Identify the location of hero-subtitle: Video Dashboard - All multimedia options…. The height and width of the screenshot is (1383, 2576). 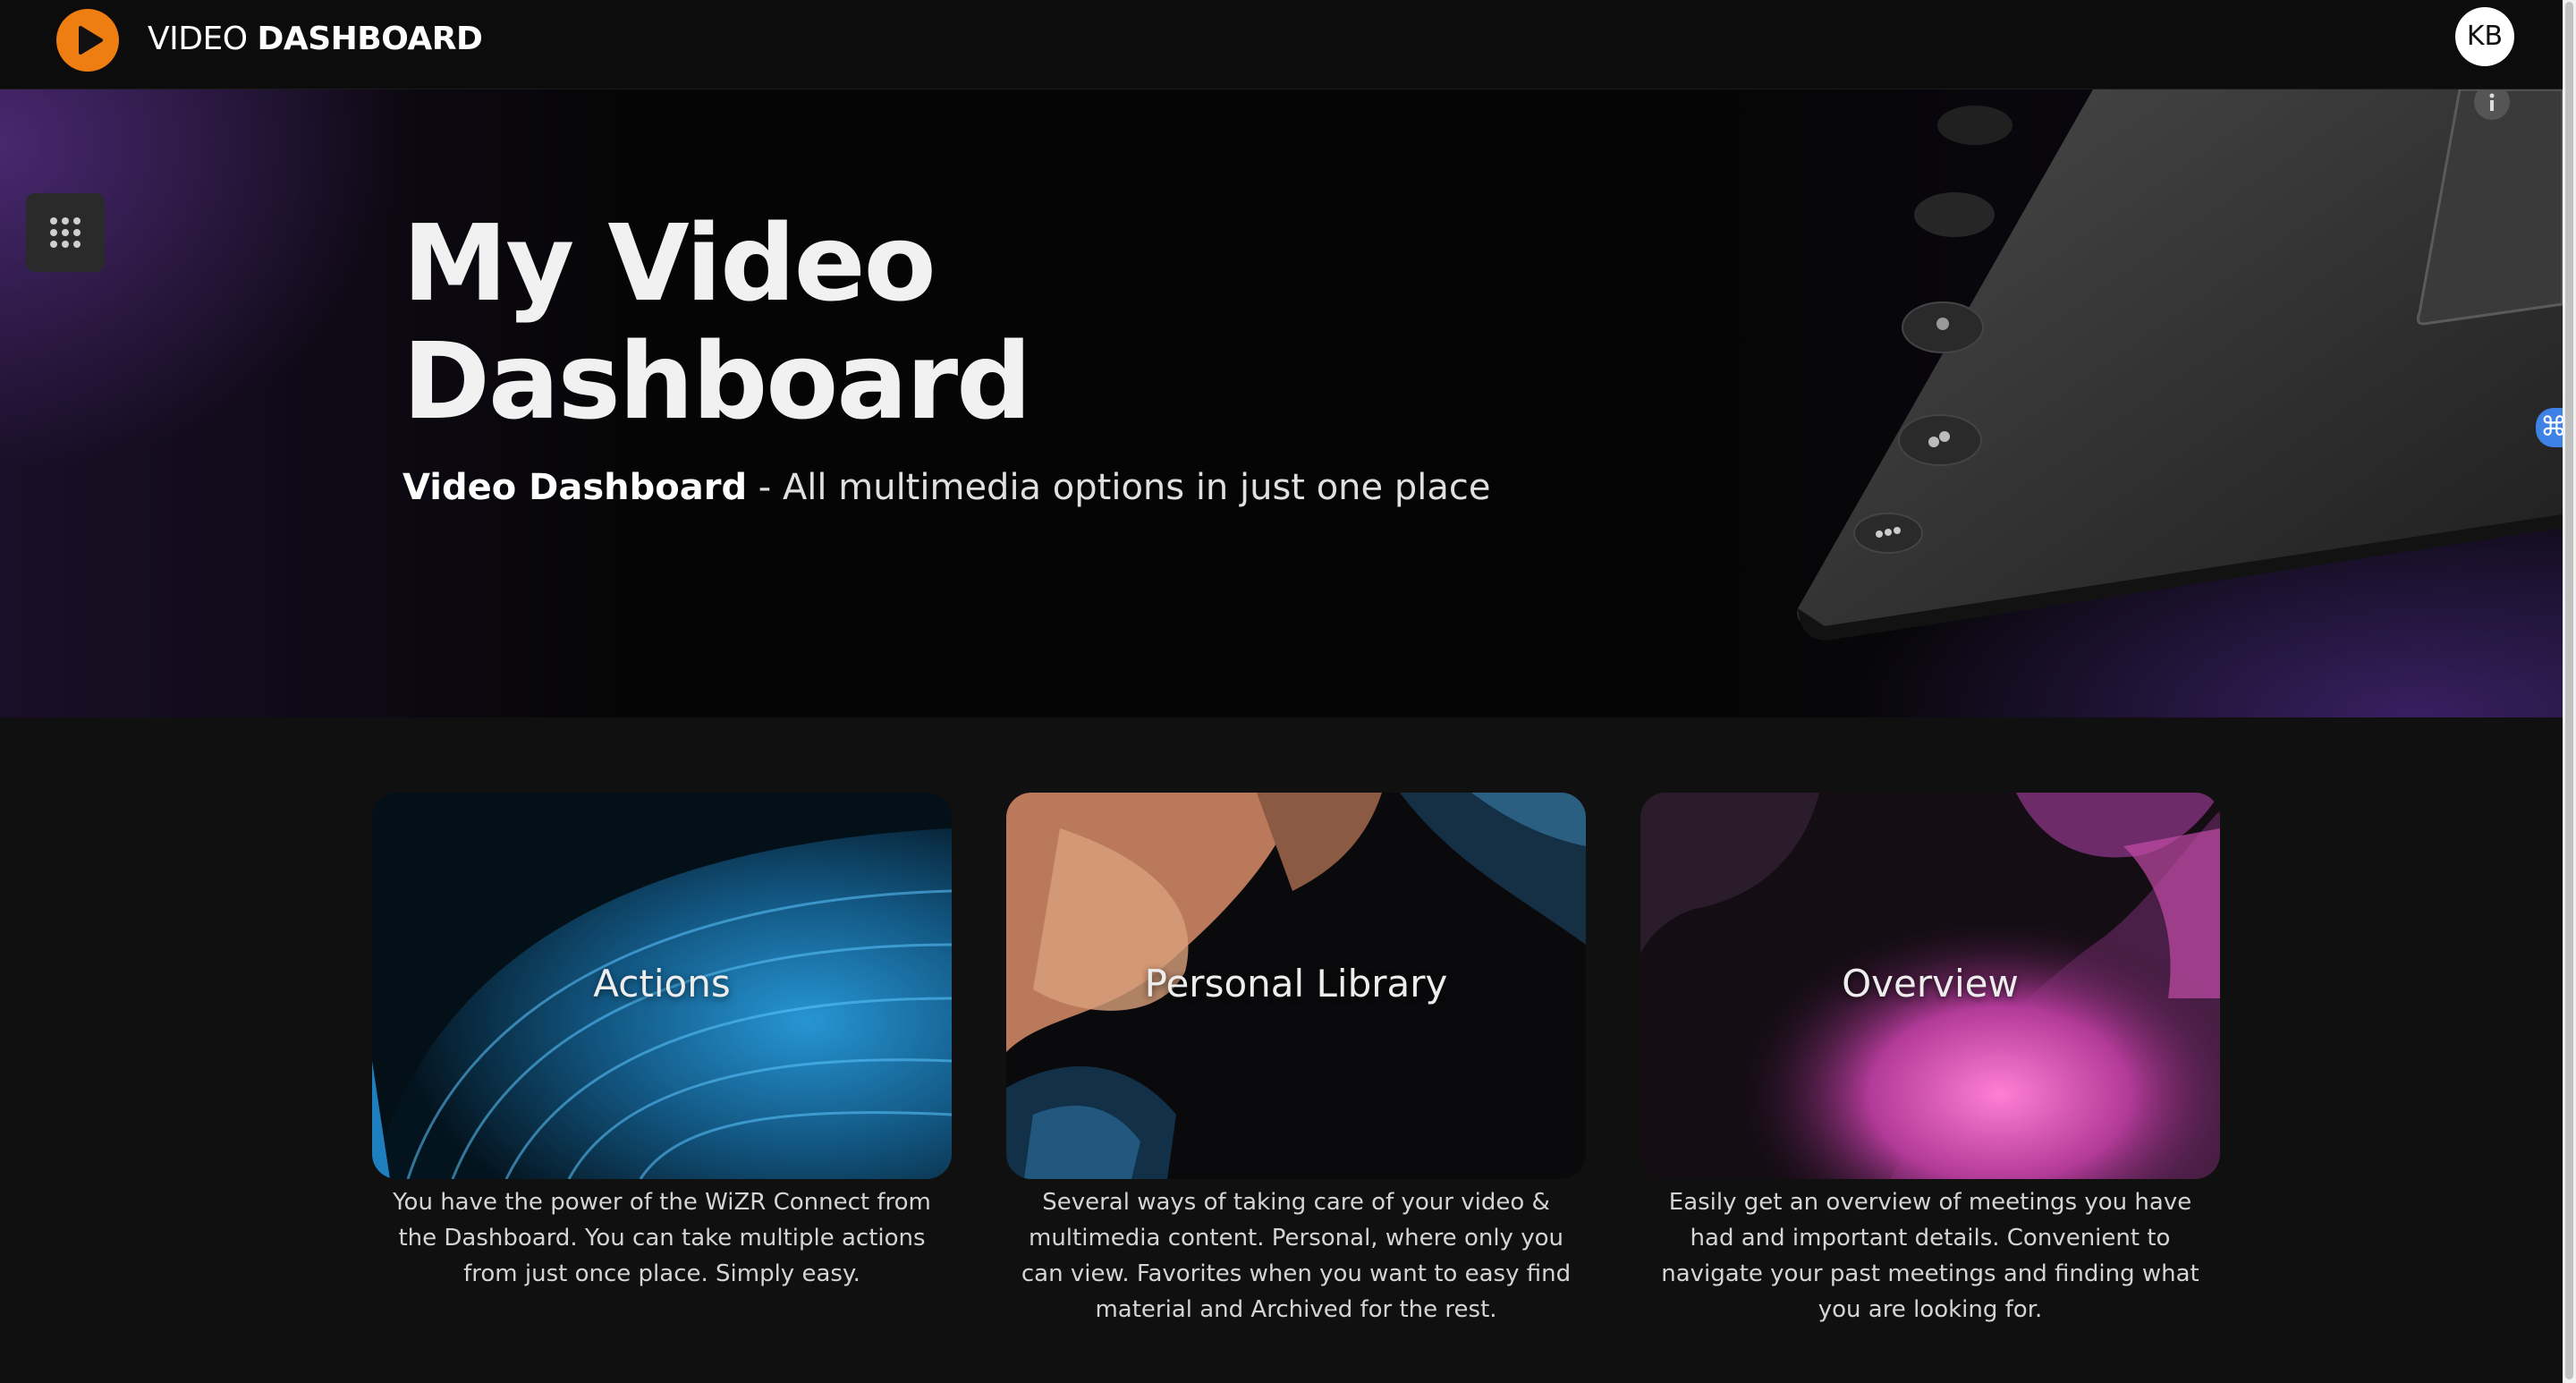
(946, 488).